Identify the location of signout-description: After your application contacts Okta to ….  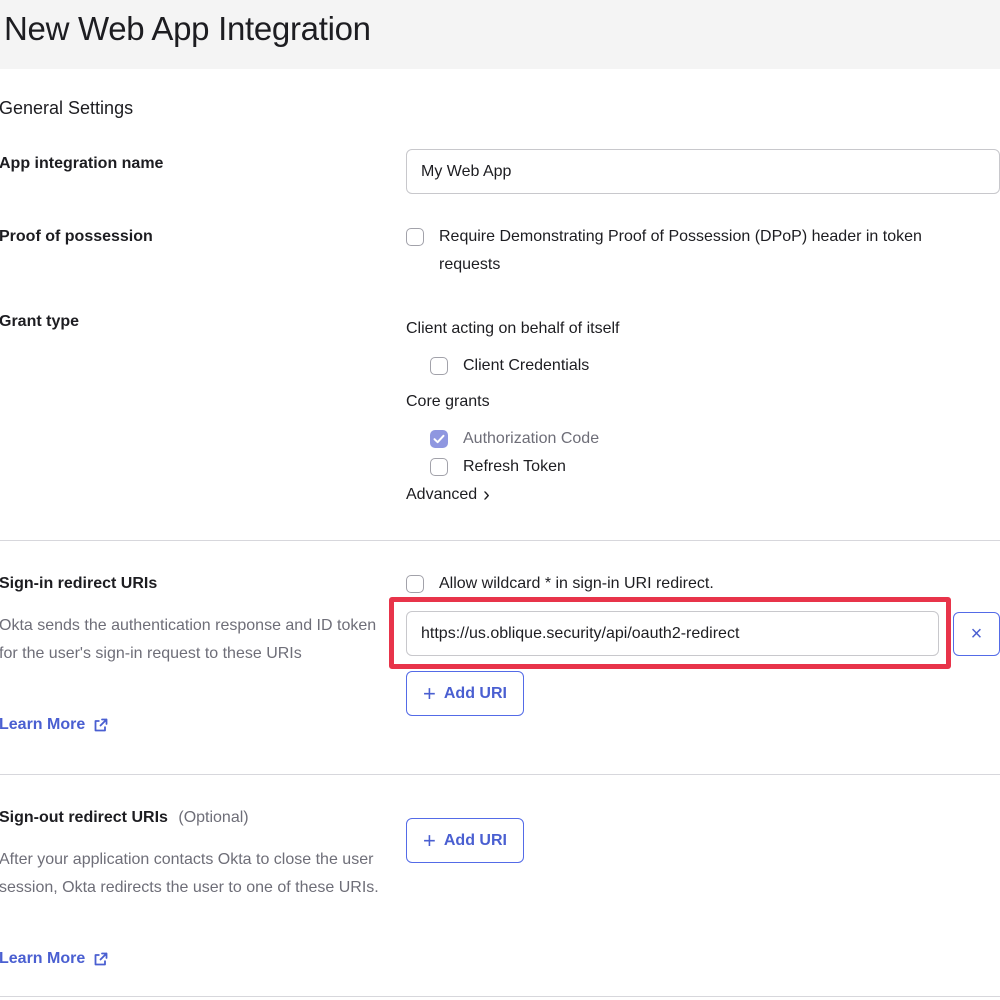
(189, 873).